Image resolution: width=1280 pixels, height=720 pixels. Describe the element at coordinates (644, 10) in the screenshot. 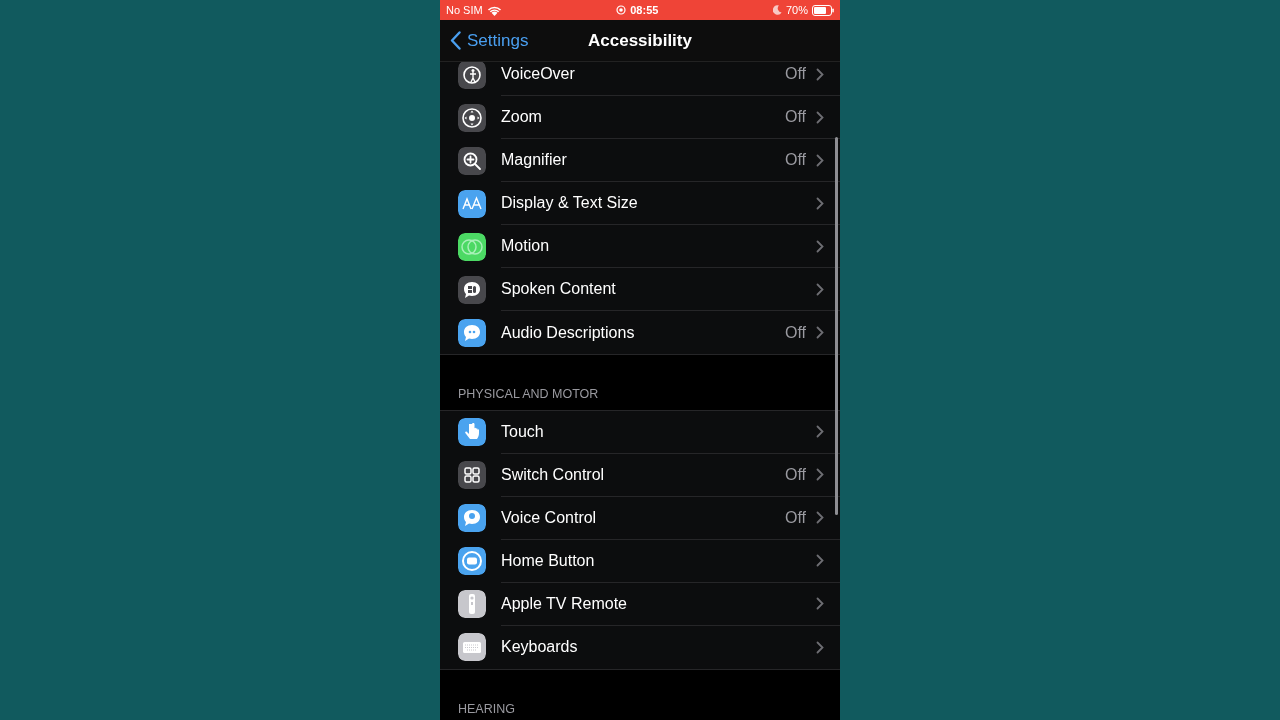

I see `clock-text: 08:55` at that location.